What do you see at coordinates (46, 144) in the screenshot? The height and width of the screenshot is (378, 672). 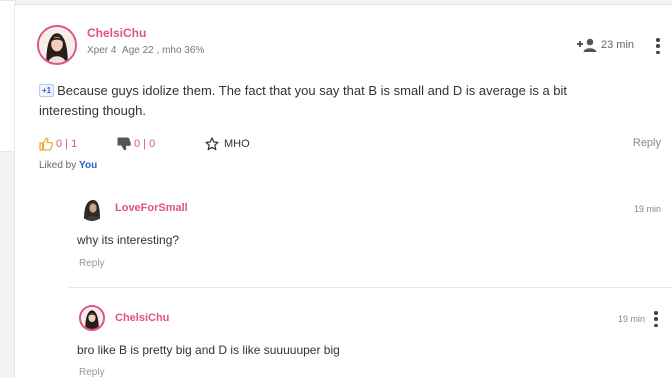 I see `thumb-up-icon` at bounding box center [46, 144].